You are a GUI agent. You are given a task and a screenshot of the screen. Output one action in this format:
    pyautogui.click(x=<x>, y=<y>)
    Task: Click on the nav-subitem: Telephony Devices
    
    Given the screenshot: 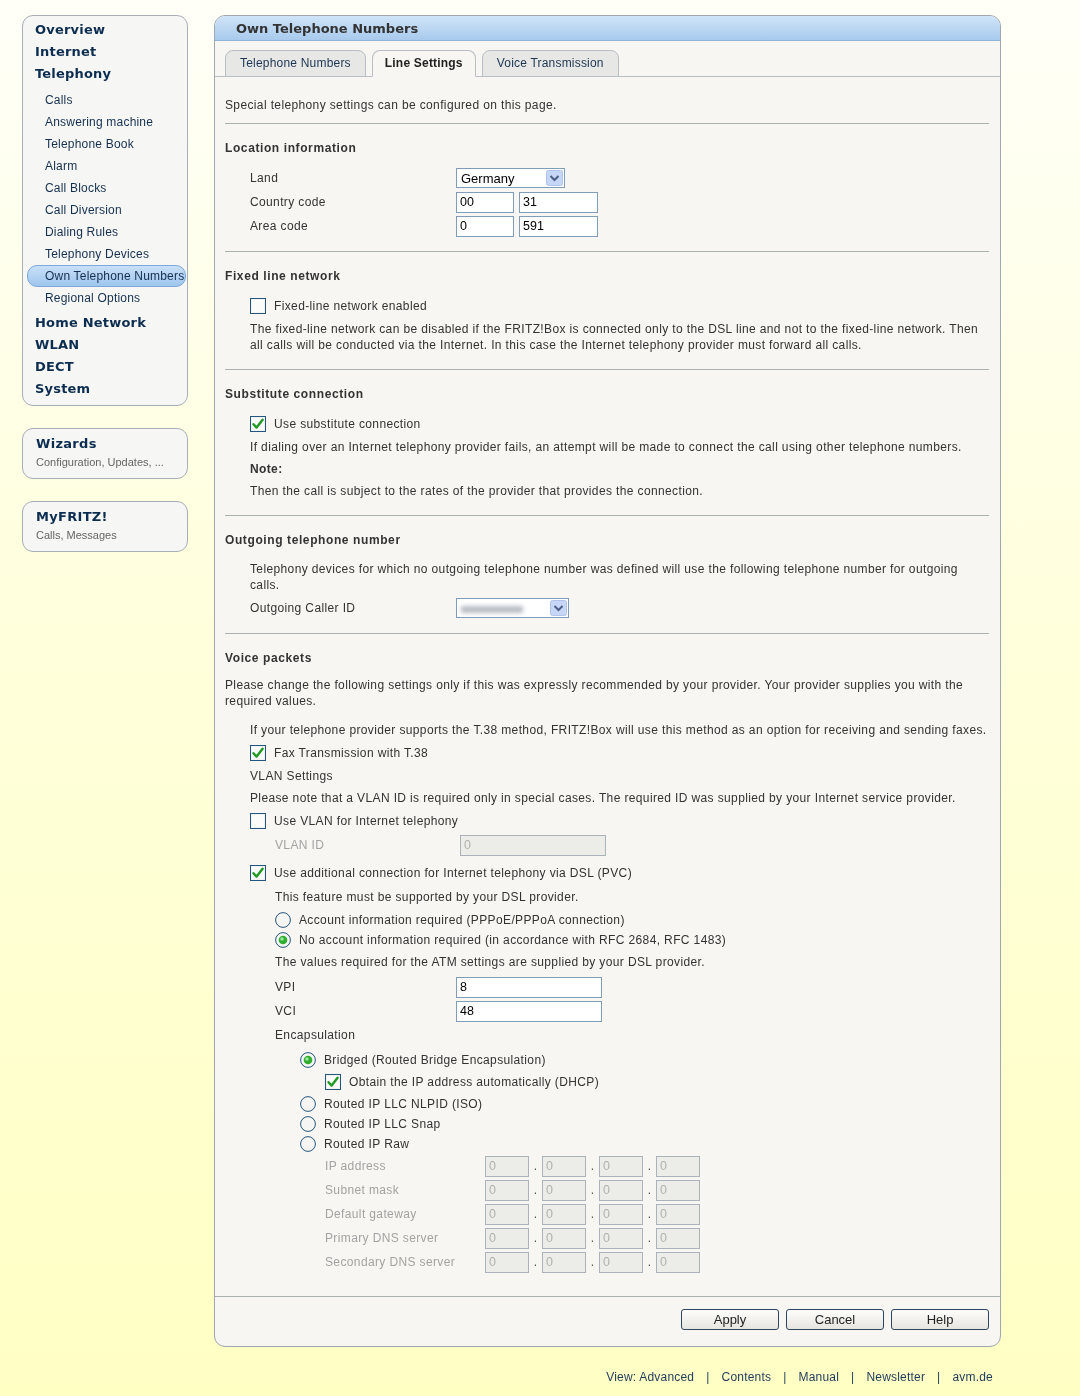 What is the action you would take?
    pyautogui.click(x=106, y=254)
    